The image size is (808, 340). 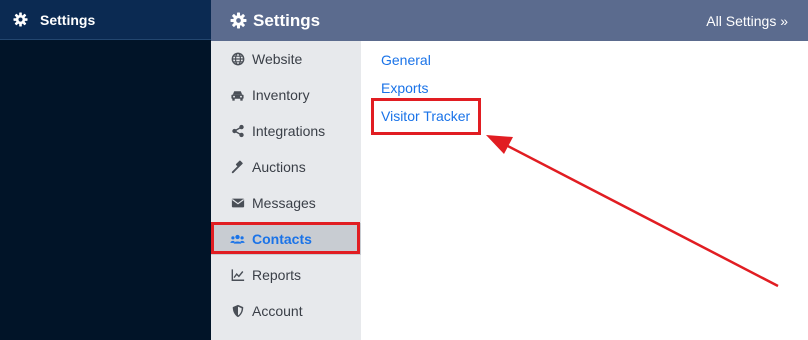 I want to click on nav-item-label: Account, so click(x=277, y=311).